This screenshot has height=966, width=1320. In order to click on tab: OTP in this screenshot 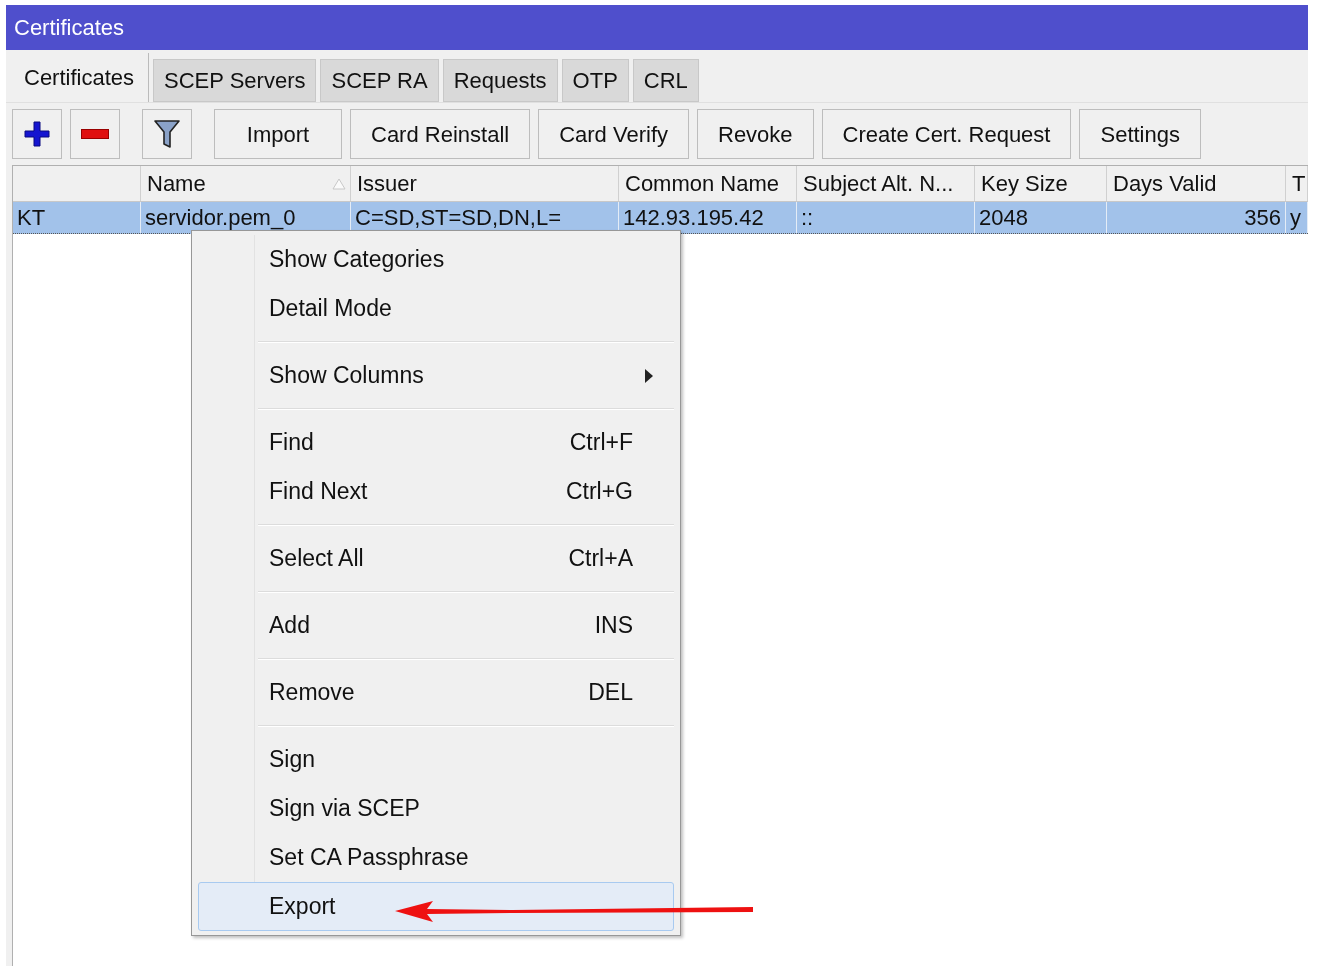, I will do `click(595, 80)`.